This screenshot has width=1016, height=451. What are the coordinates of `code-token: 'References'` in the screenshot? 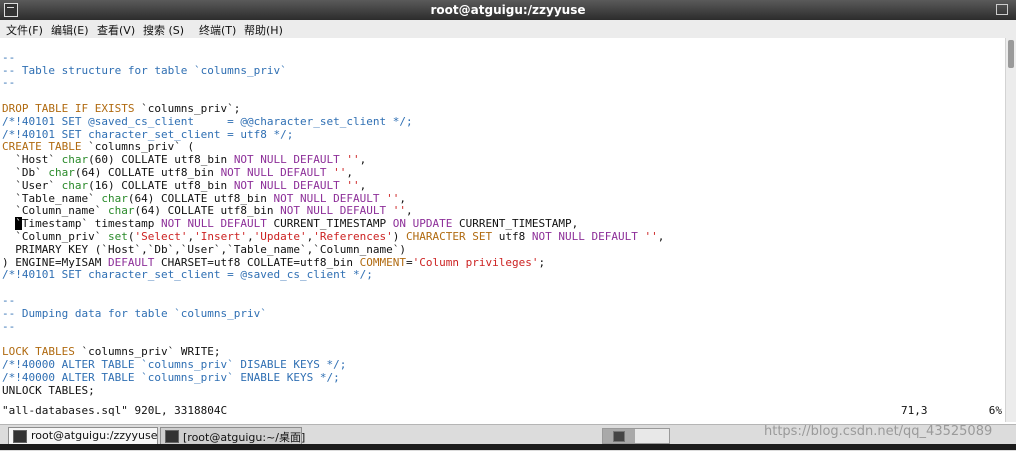 It's located at (353, 236).